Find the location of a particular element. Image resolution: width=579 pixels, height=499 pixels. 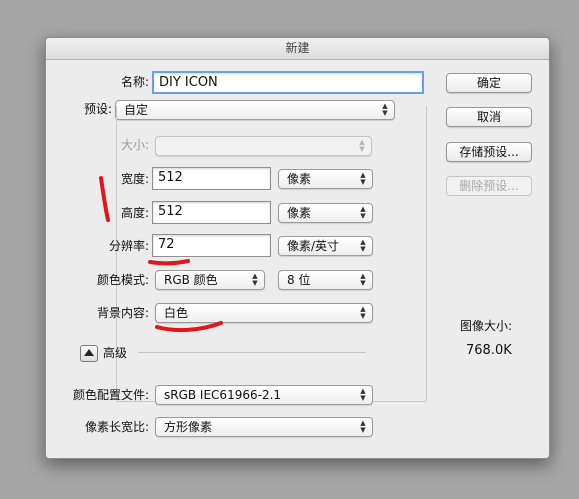

resolution-unit-value: 像素/英寸 is located at coordinates (313, 246).